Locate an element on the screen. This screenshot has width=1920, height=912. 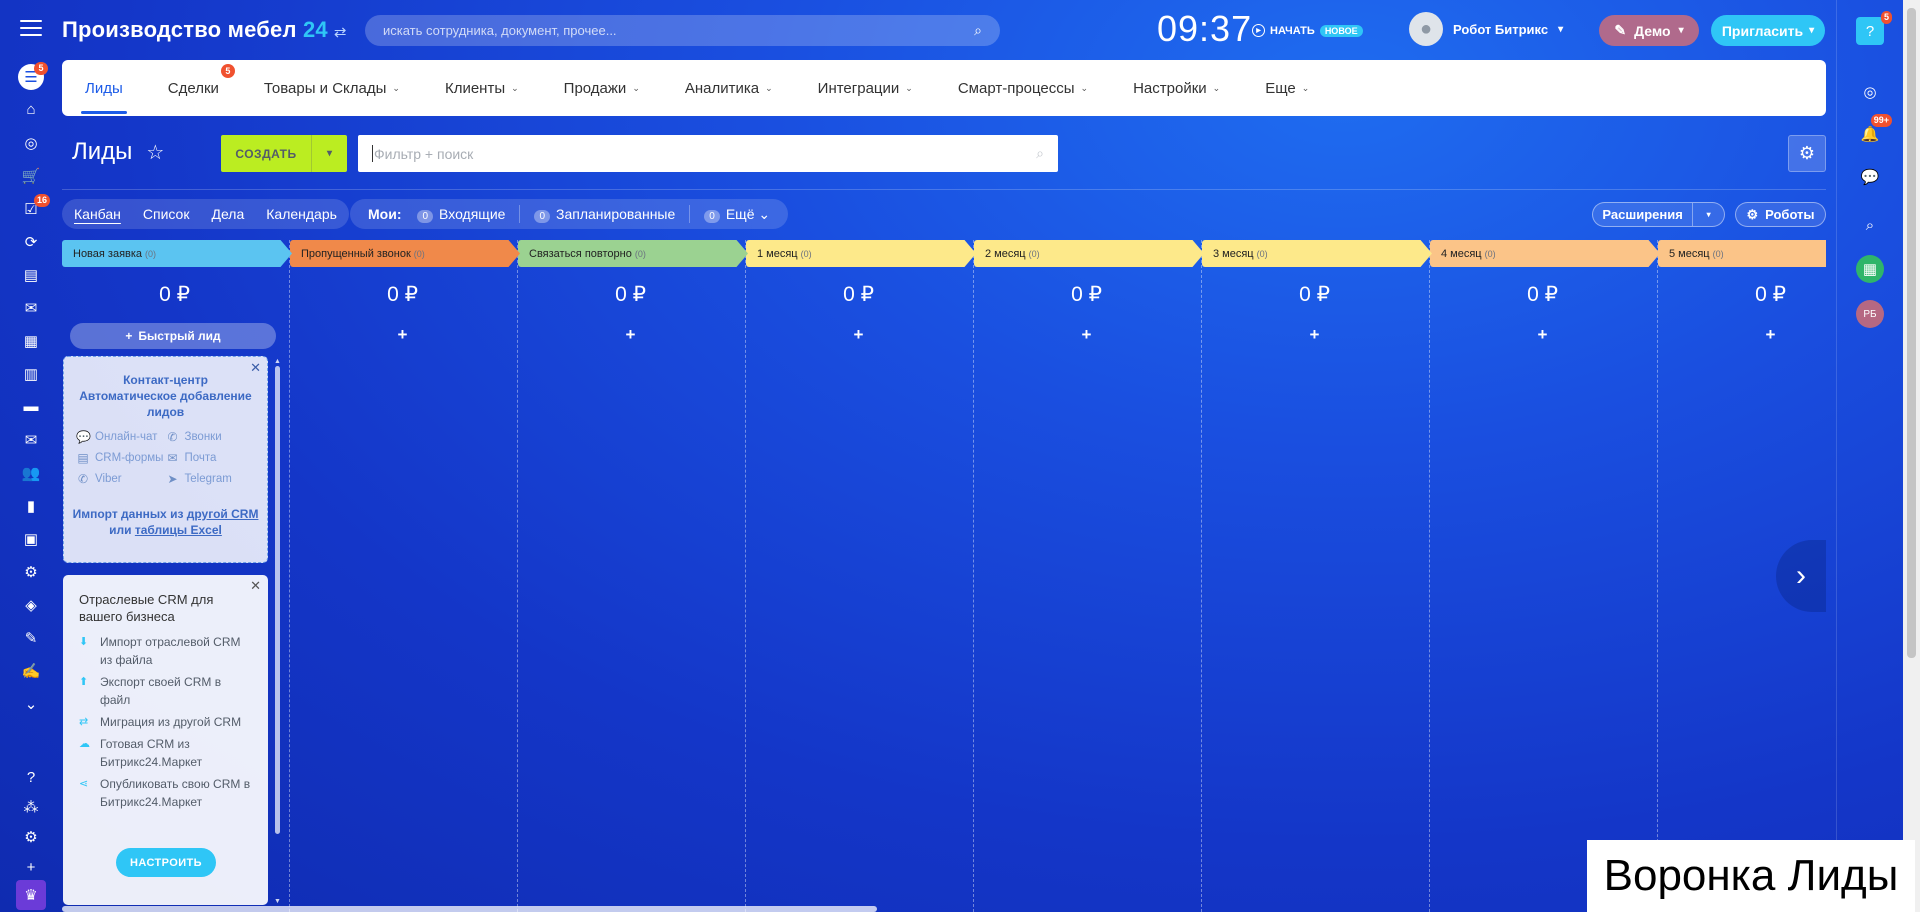
sidebar-item: ◎ is located at coordinates (31, 142).